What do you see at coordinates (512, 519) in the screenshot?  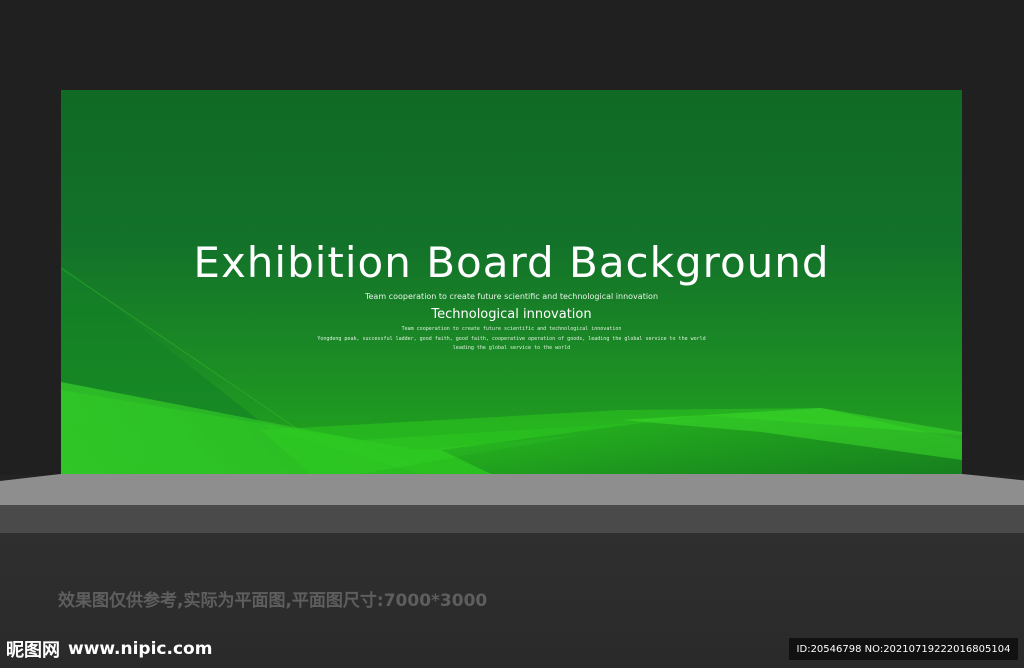 I see `stage-front` at bounding box center [512, 519].